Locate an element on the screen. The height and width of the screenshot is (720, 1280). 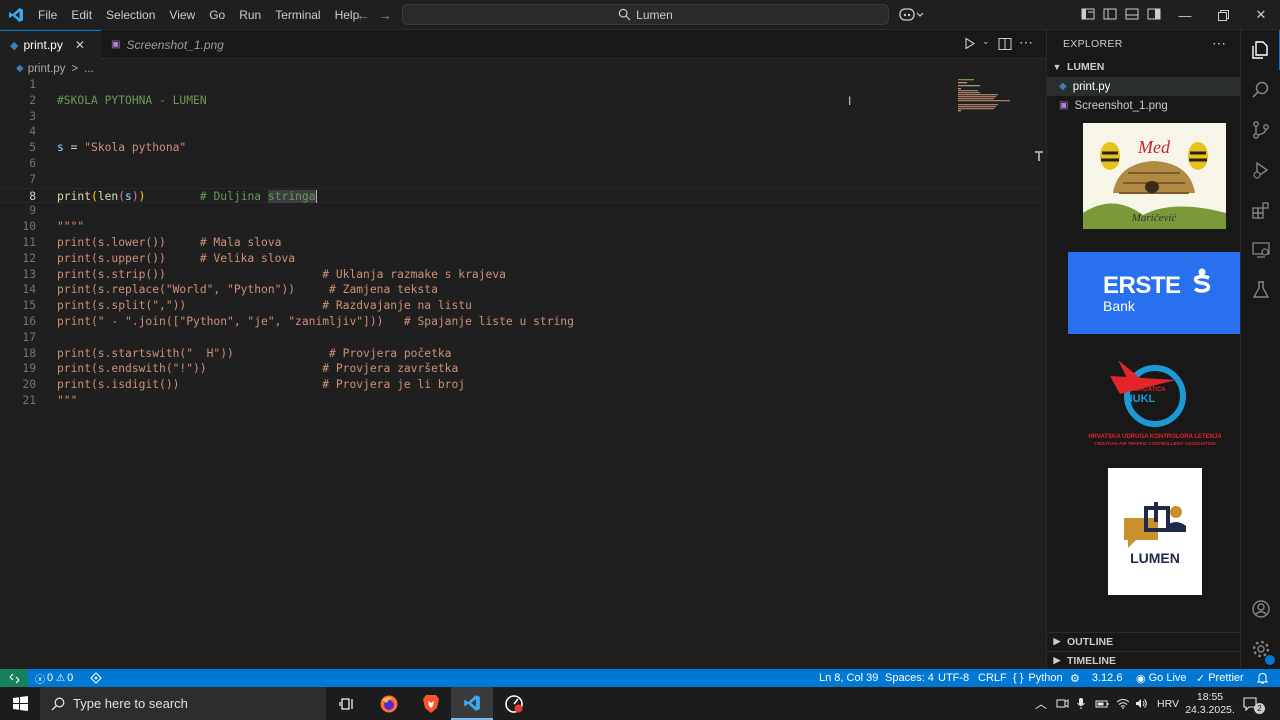
code-line: 9 is located at coordinates (520, 211).